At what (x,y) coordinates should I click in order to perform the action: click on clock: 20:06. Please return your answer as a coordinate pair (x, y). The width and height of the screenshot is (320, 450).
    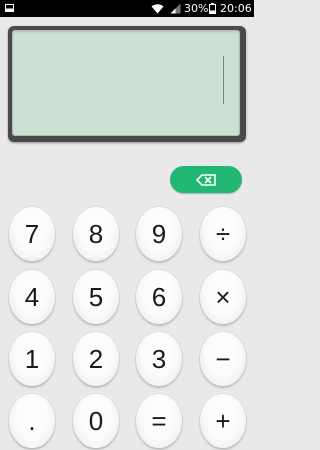
    Looking at the image, I should click on (236, 8).